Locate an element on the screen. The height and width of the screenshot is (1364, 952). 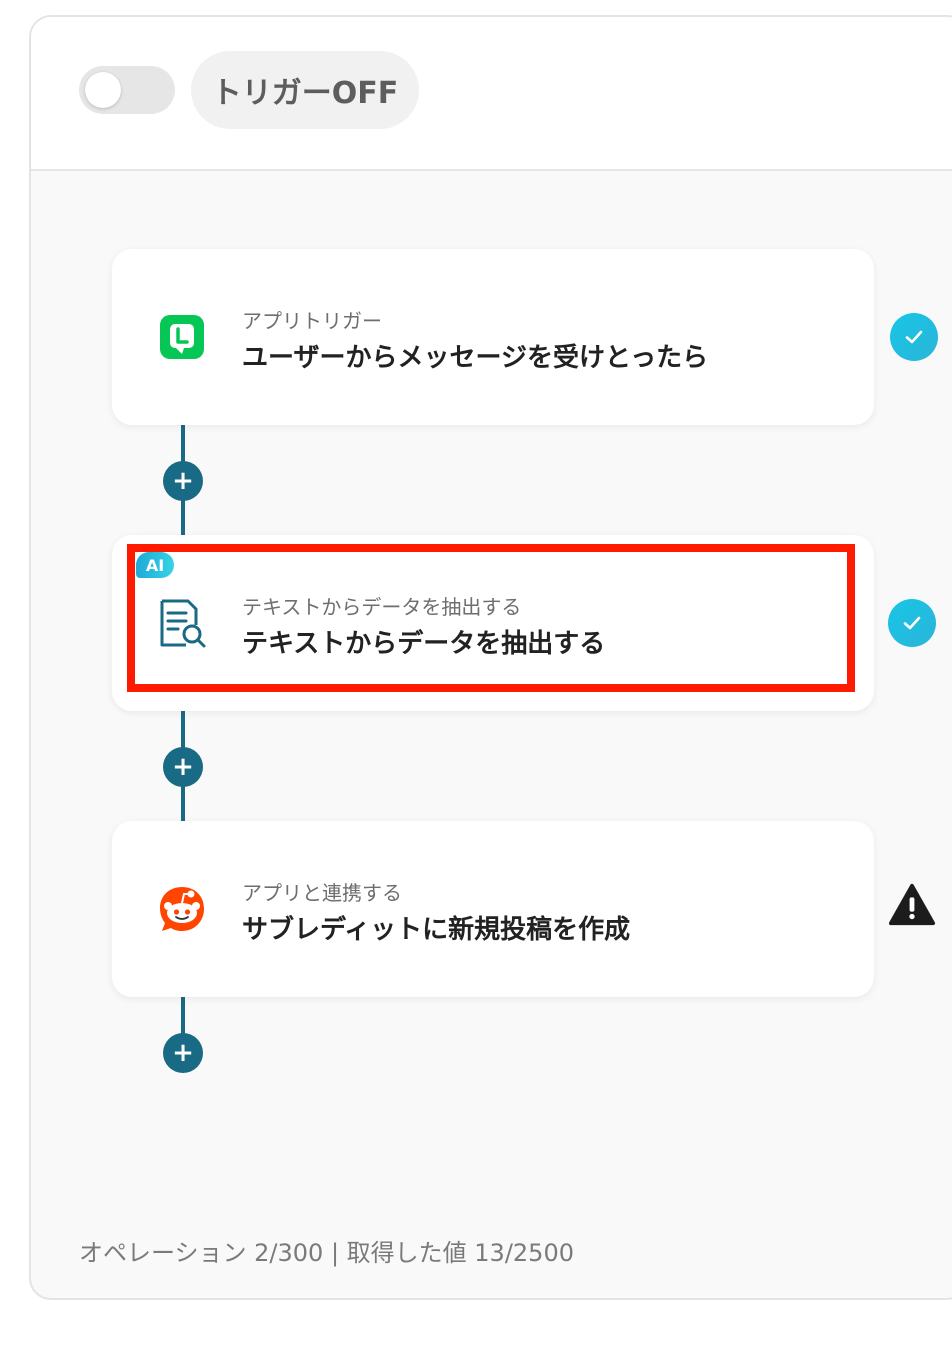
step-title: ユーザーからメッセージを受けとったら is located at coordinates (475, 358).